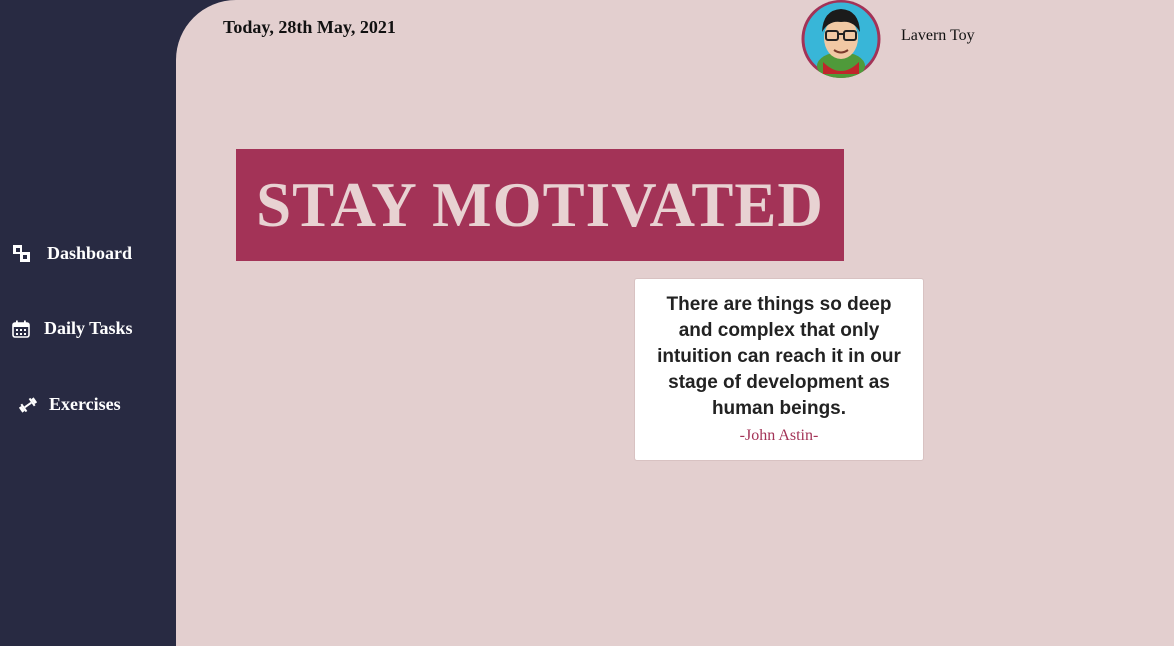  What do you see at coordinates (88, 328) in the screenshot?
I see `sidebar-item-label: Daily Tasks` at bounding box center [88, 328].